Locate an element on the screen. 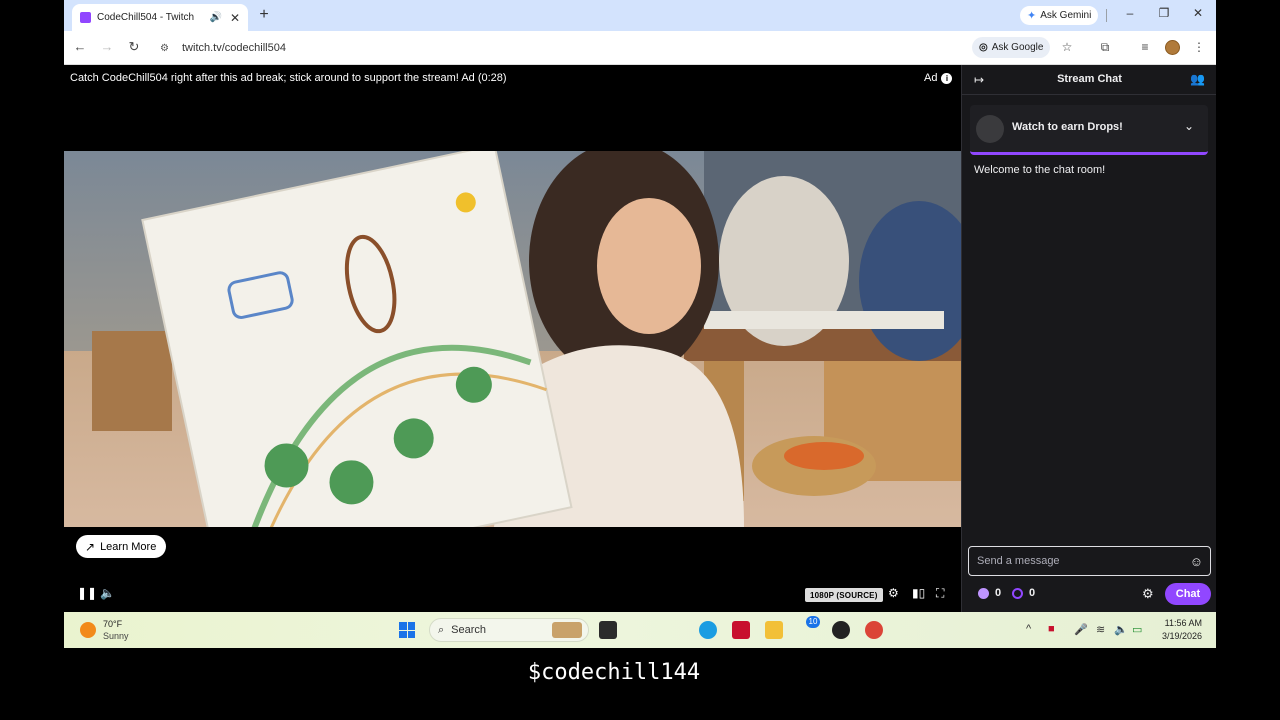 The image size is (1280, 720). tab-divider is located at coordinates (1106, 15).